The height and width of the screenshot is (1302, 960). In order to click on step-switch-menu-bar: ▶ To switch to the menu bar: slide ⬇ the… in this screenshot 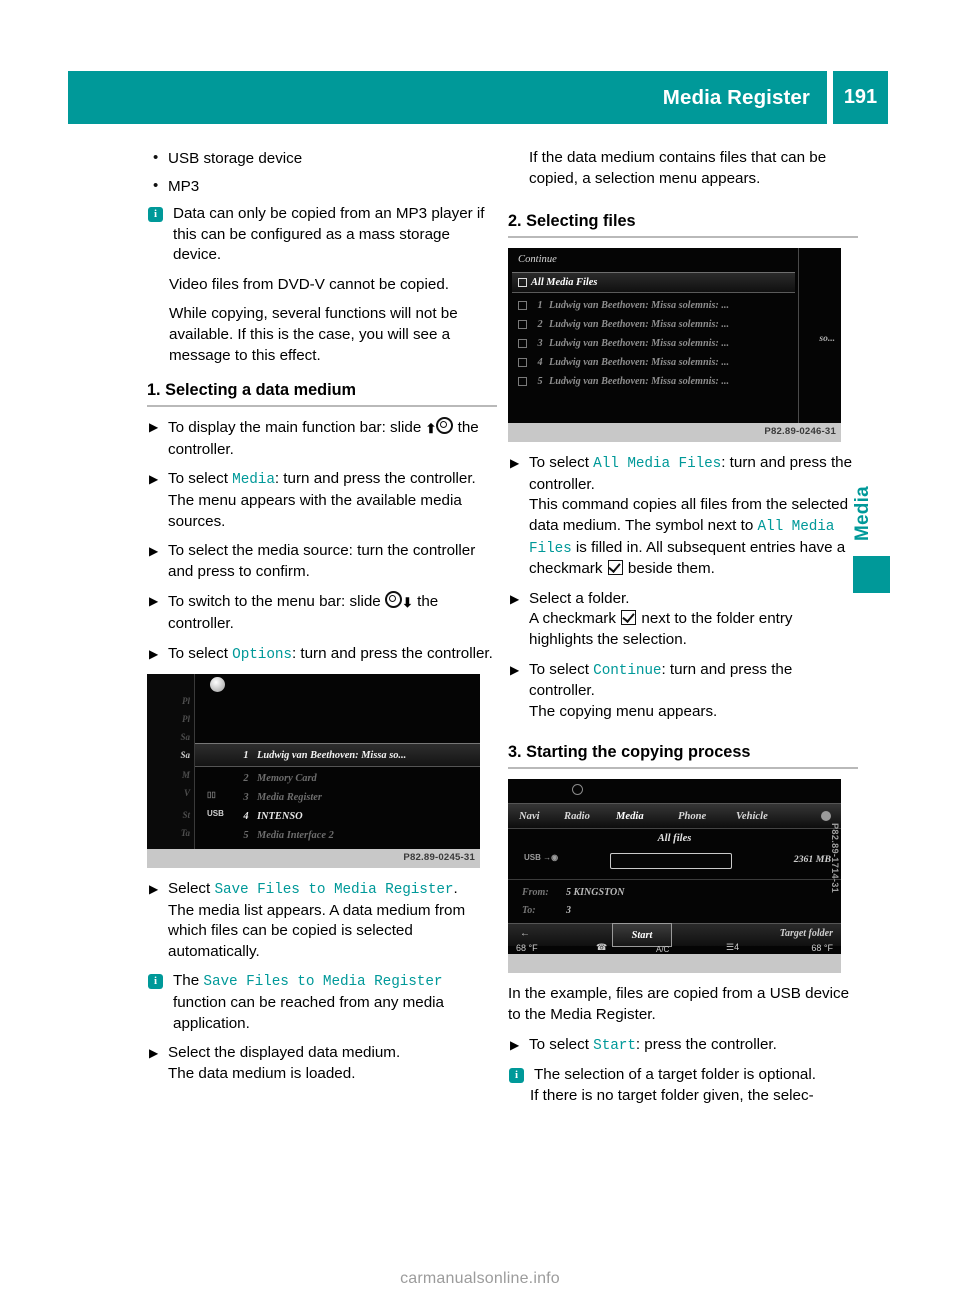, I will do `click(322, 612)`.